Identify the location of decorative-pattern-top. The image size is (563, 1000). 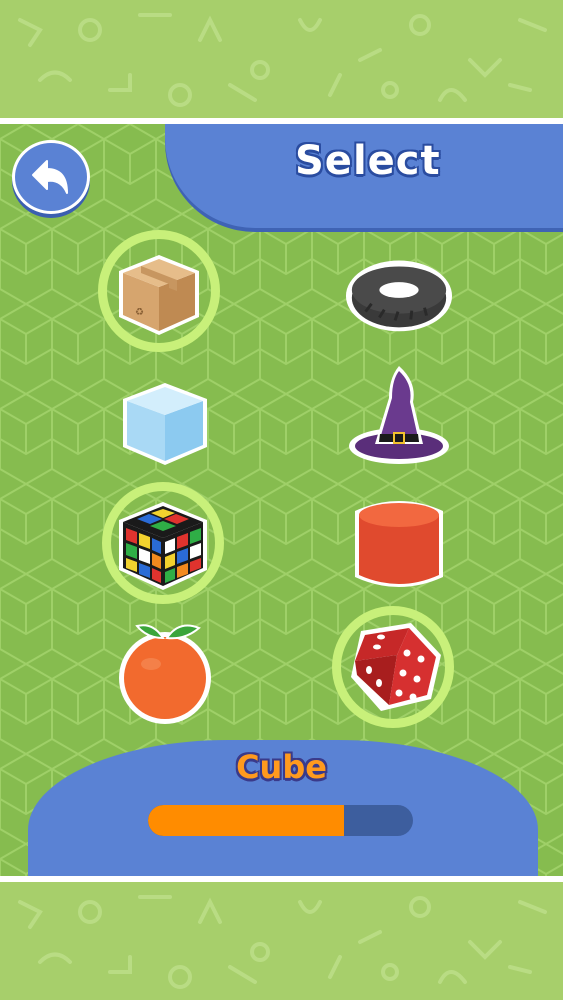
(281, 59).